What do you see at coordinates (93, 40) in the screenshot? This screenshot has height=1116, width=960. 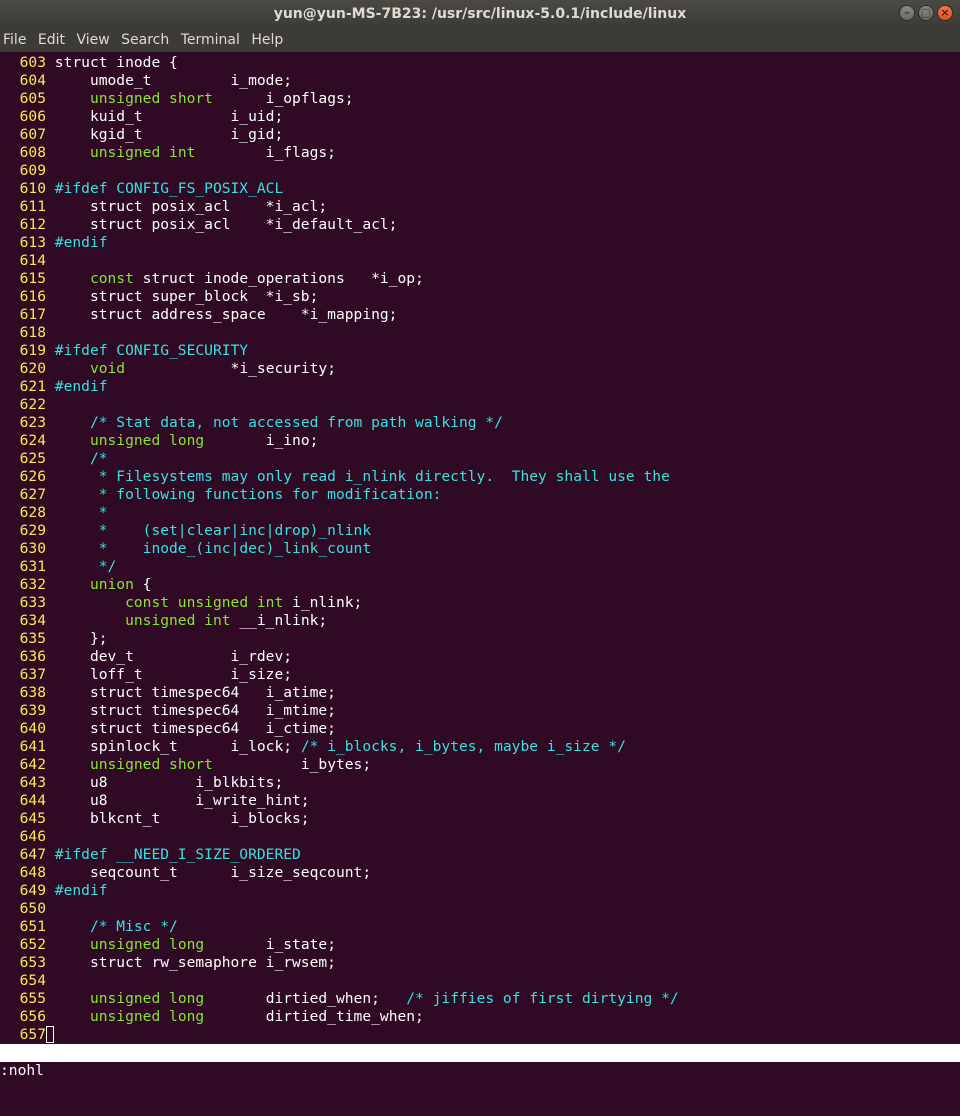 I see `menu-view: View` at bounding box center [93, 40].